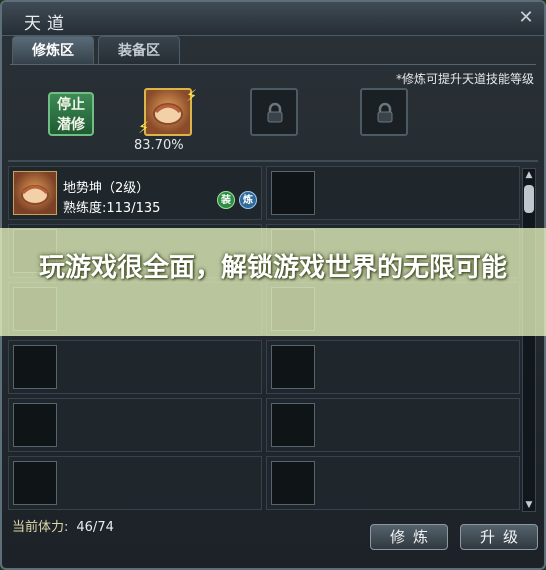 The image size is (546, 570). I want to click on stop-practice-button: 停止 潜修, so click(71, 114).